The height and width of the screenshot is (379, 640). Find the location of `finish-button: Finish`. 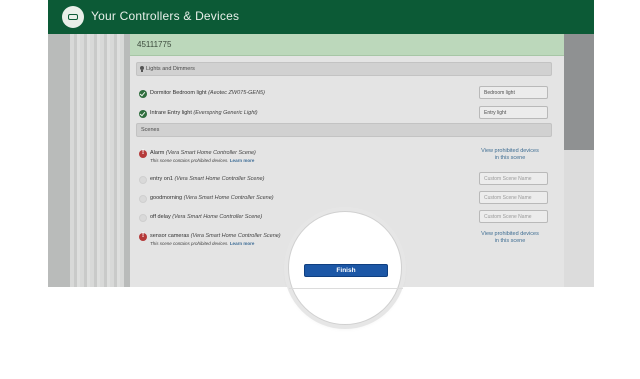

finish-button: Finish is located at coordinates (346, 270).